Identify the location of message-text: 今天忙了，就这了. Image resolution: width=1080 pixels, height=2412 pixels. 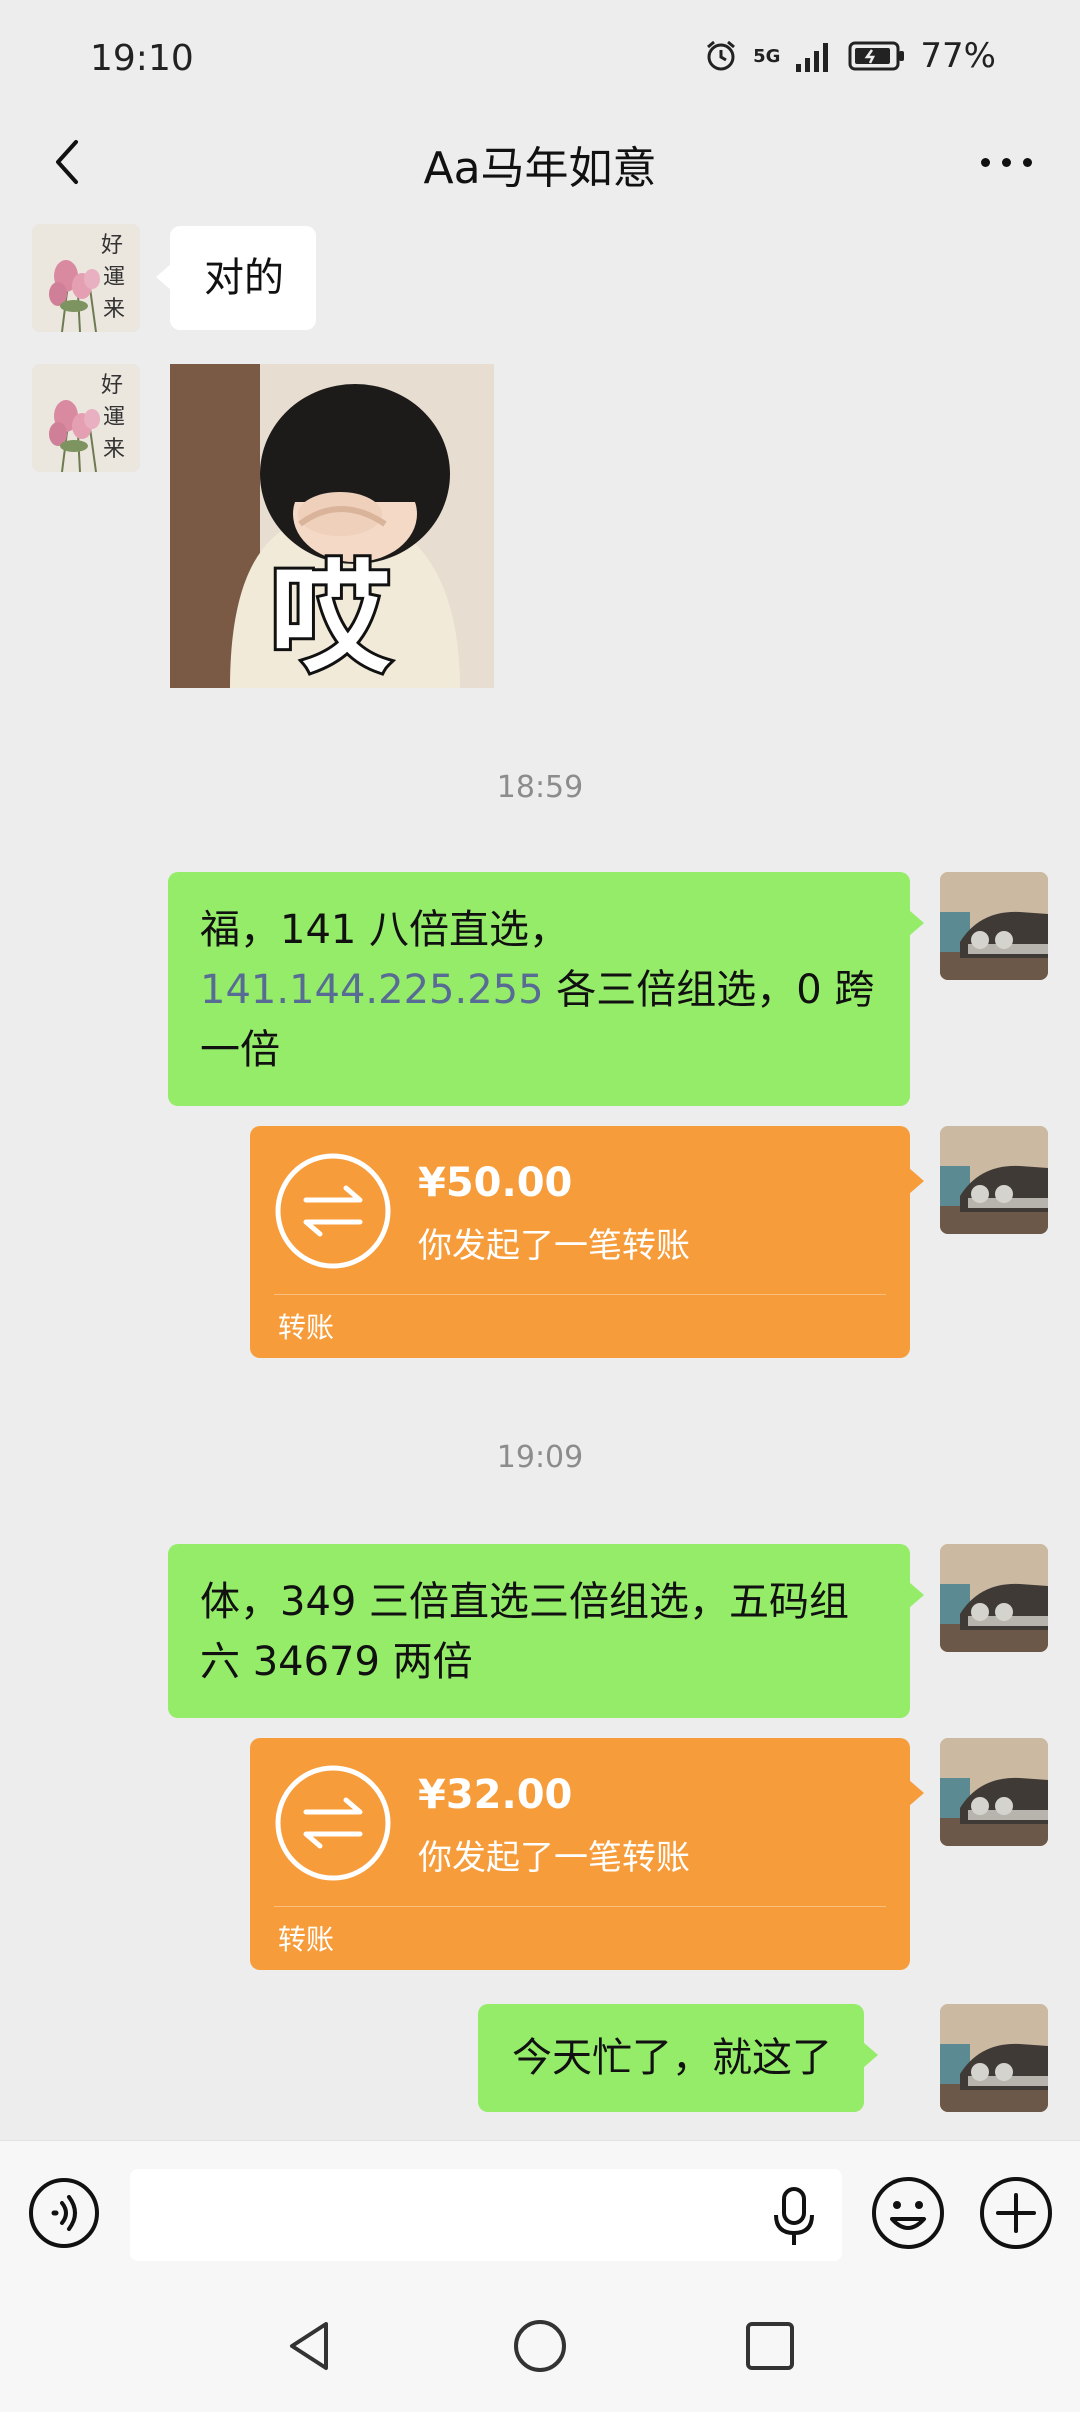
(672, 2058).